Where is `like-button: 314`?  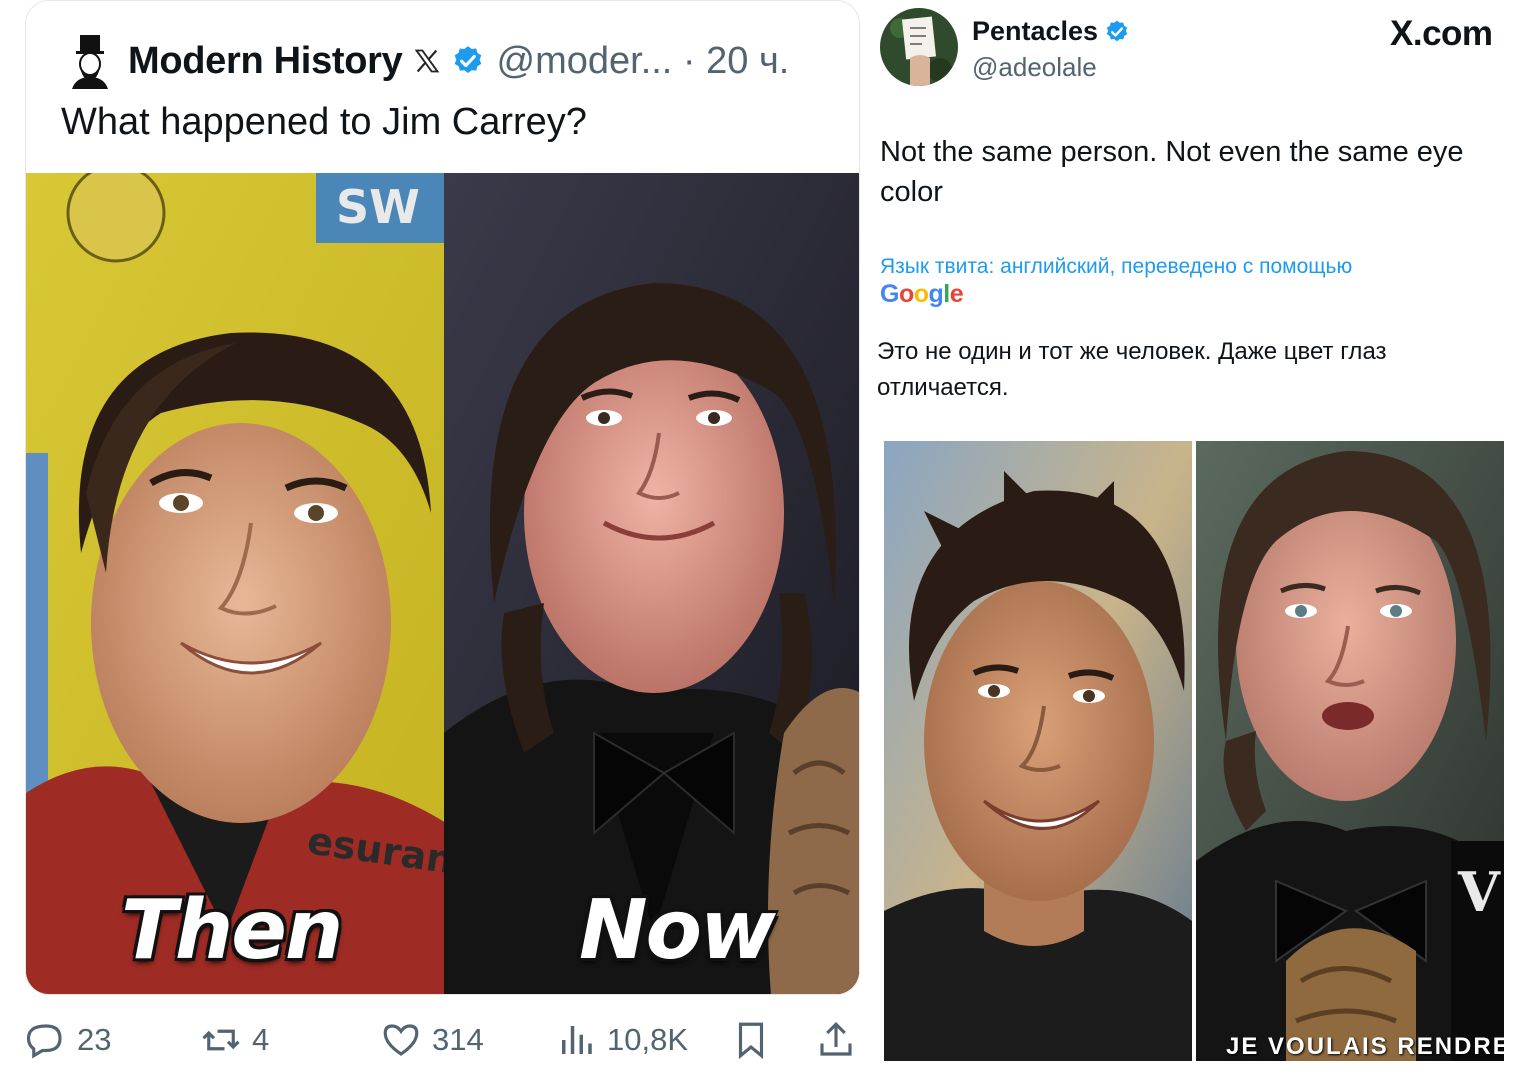 like-button: 314 is located at coordinates (432, 1040).